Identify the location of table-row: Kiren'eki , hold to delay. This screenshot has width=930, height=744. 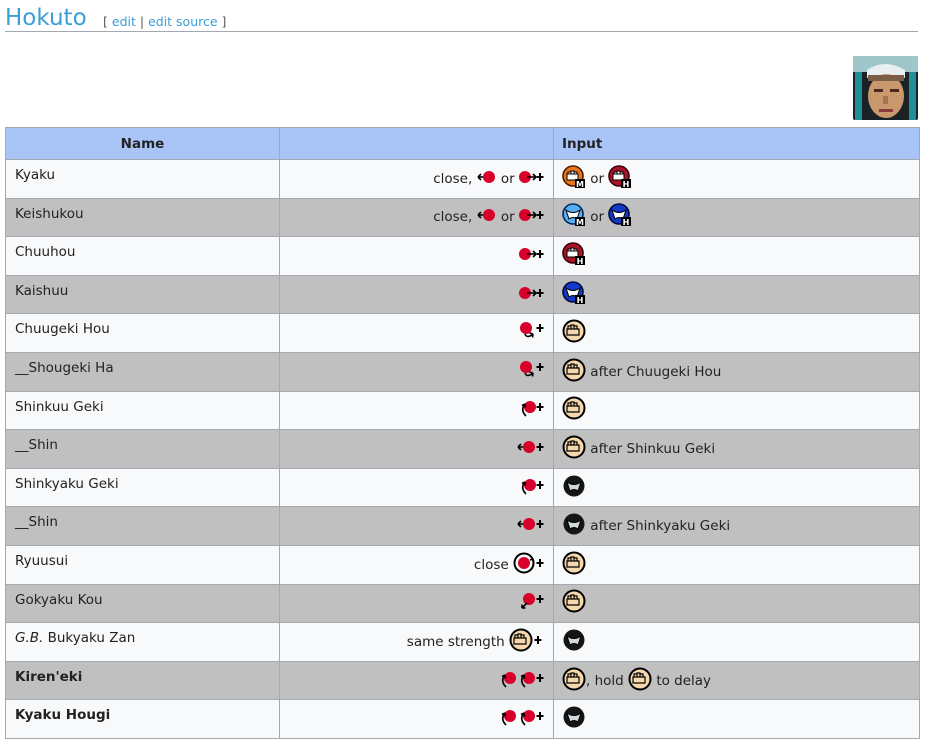
(462, 680).